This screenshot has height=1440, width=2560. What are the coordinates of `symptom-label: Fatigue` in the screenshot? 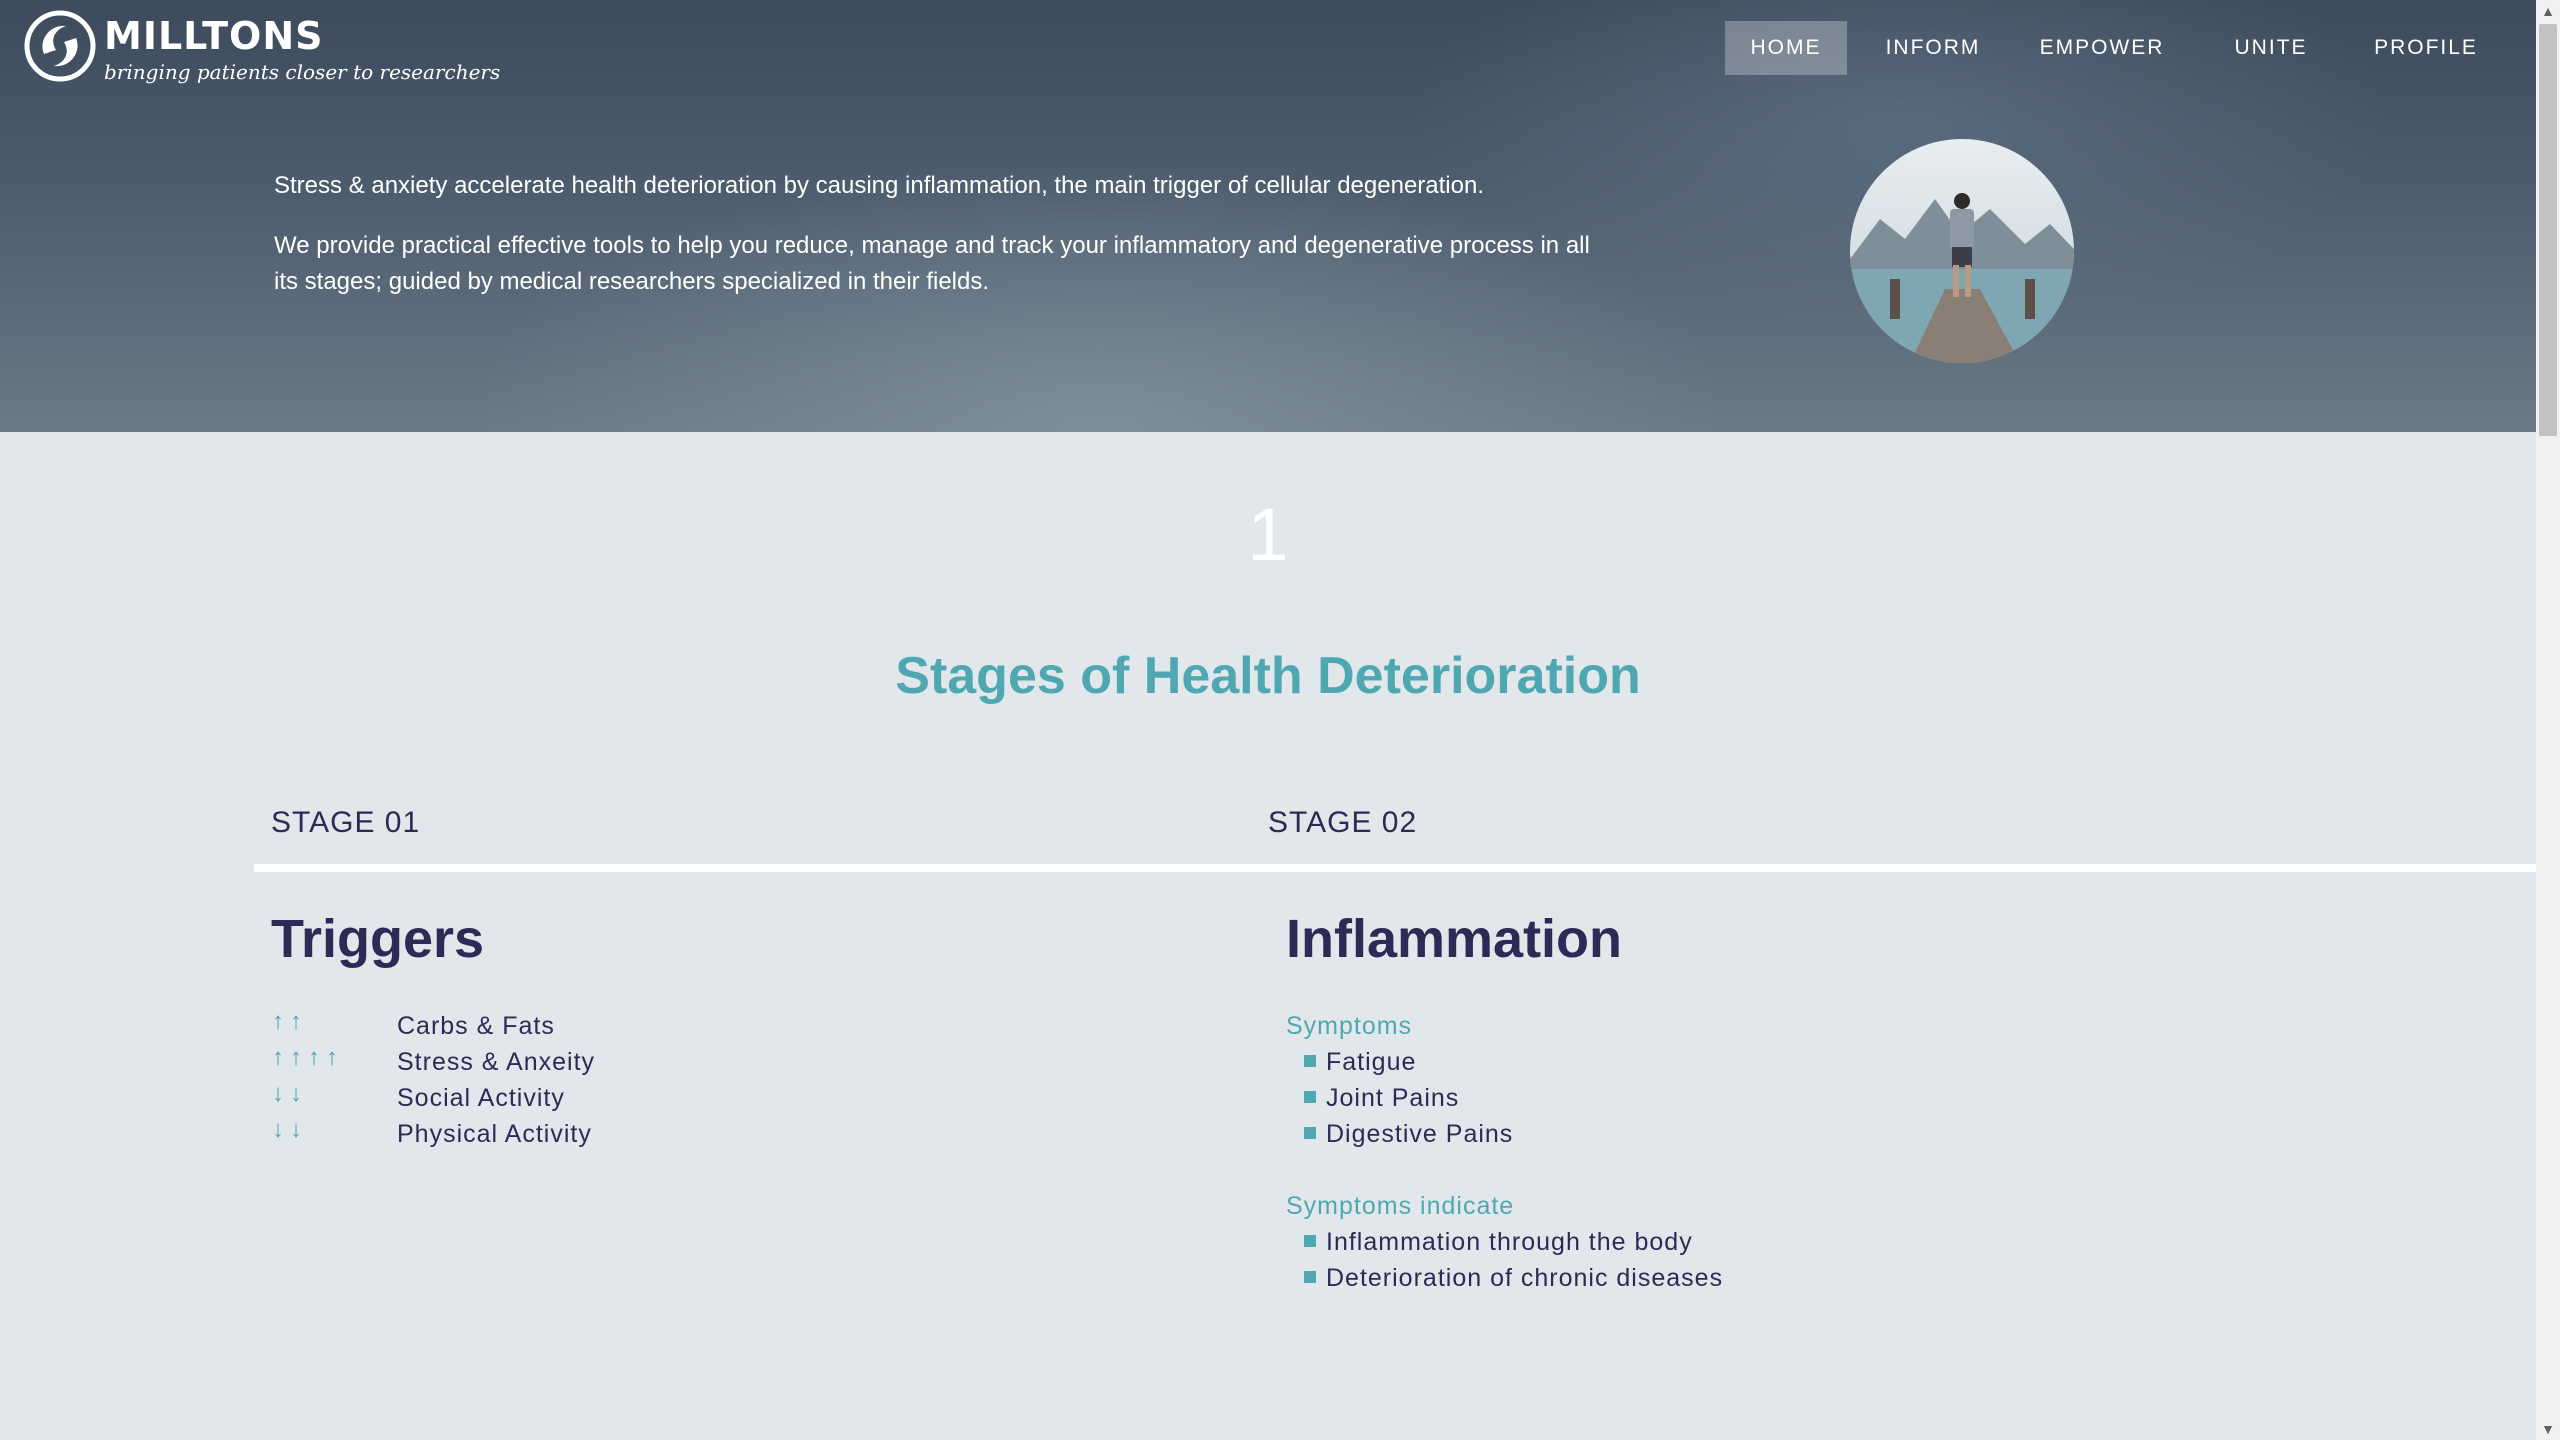 It's located at (1371, 1062).